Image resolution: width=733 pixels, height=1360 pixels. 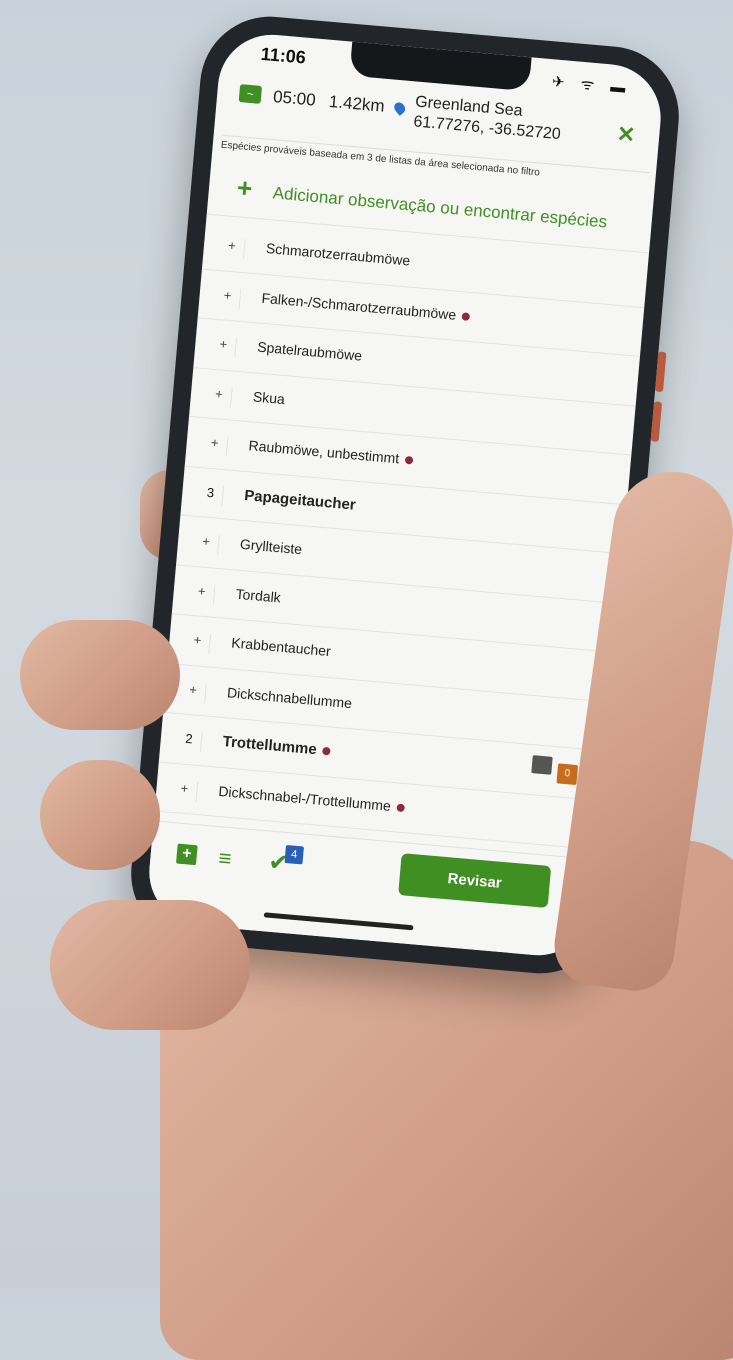 I want to click on comment-icon, so click(x=542, y=765).